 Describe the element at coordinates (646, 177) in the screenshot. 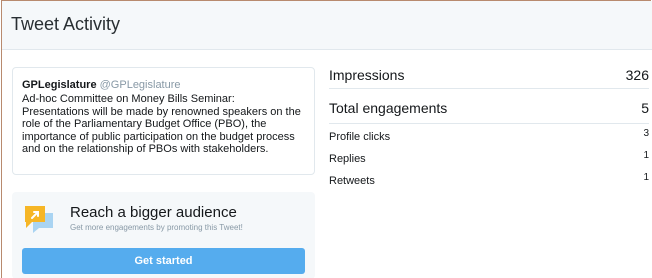

I see `retweets-value: 1` at that location.